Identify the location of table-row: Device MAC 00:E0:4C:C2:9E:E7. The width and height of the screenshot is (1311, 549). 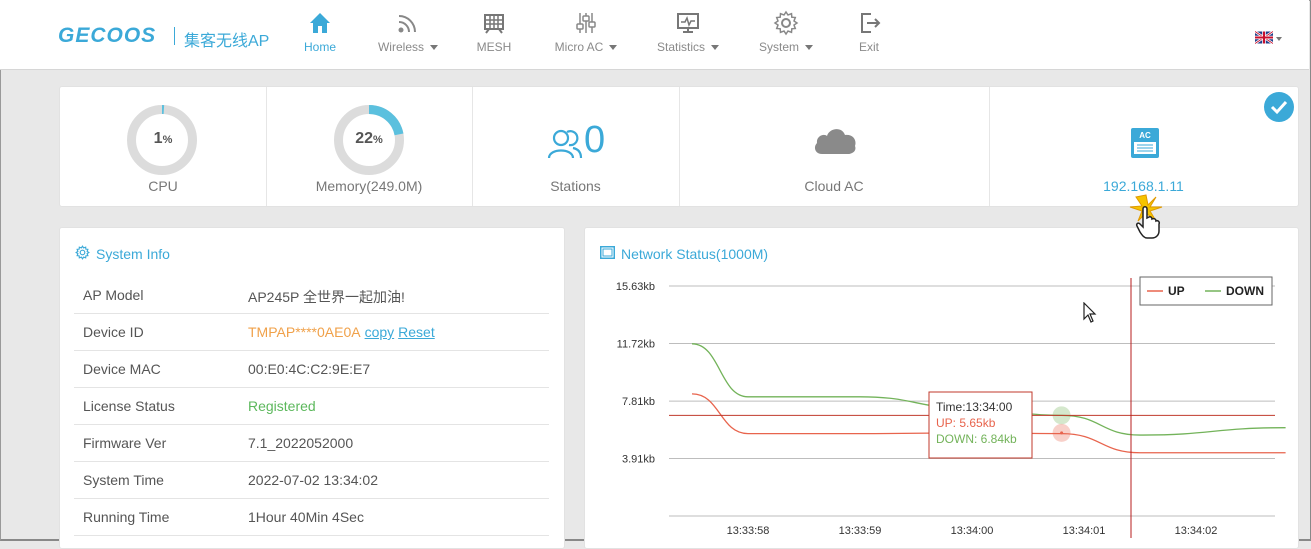
(311, 369).